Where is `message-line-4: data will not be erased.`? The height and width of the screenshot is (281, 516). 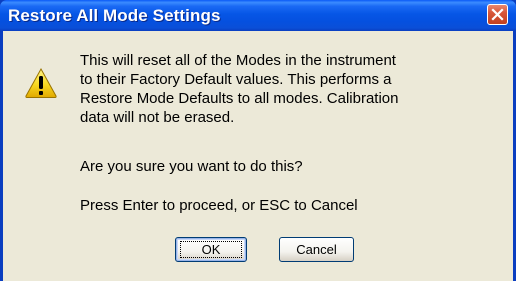 message-line-4: data will not be erased. is located at coordinates (157, 117).